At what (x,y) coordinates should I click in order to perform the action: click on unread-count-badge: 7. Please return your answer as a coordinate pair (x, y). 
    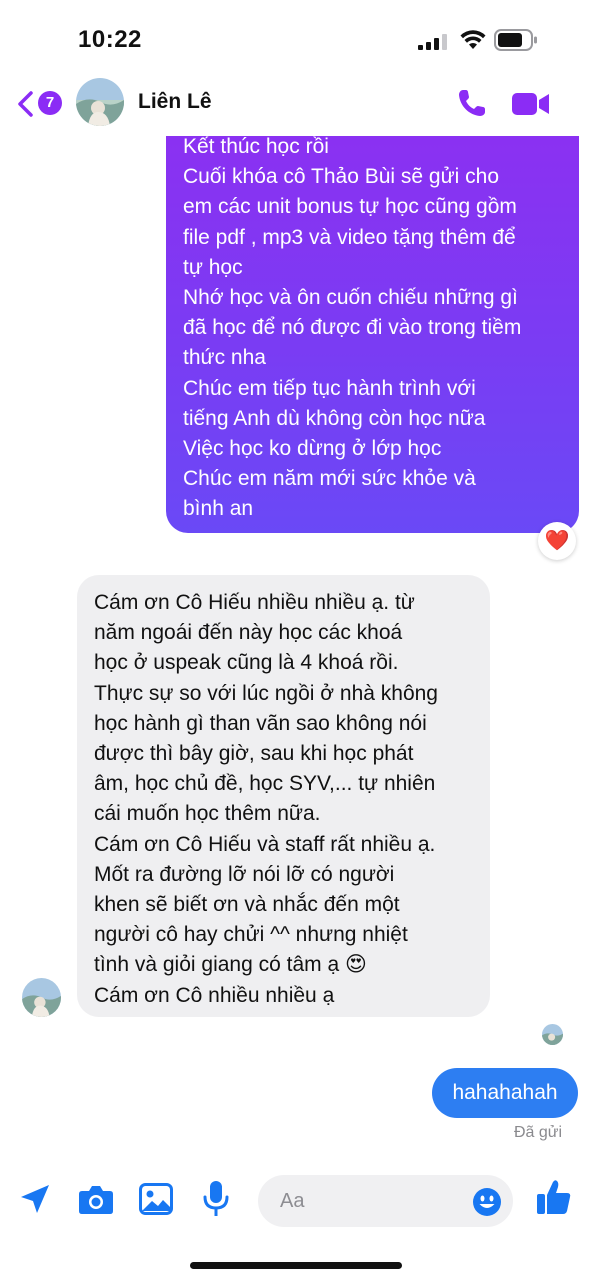
    Looking at the image, I should click on (50, 103).